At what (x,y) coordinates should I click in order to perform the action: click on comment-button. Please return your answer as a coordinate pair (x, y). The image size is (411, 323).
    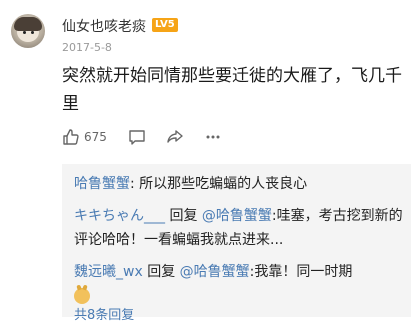
    Looking at the image, I should click on (137, 137).